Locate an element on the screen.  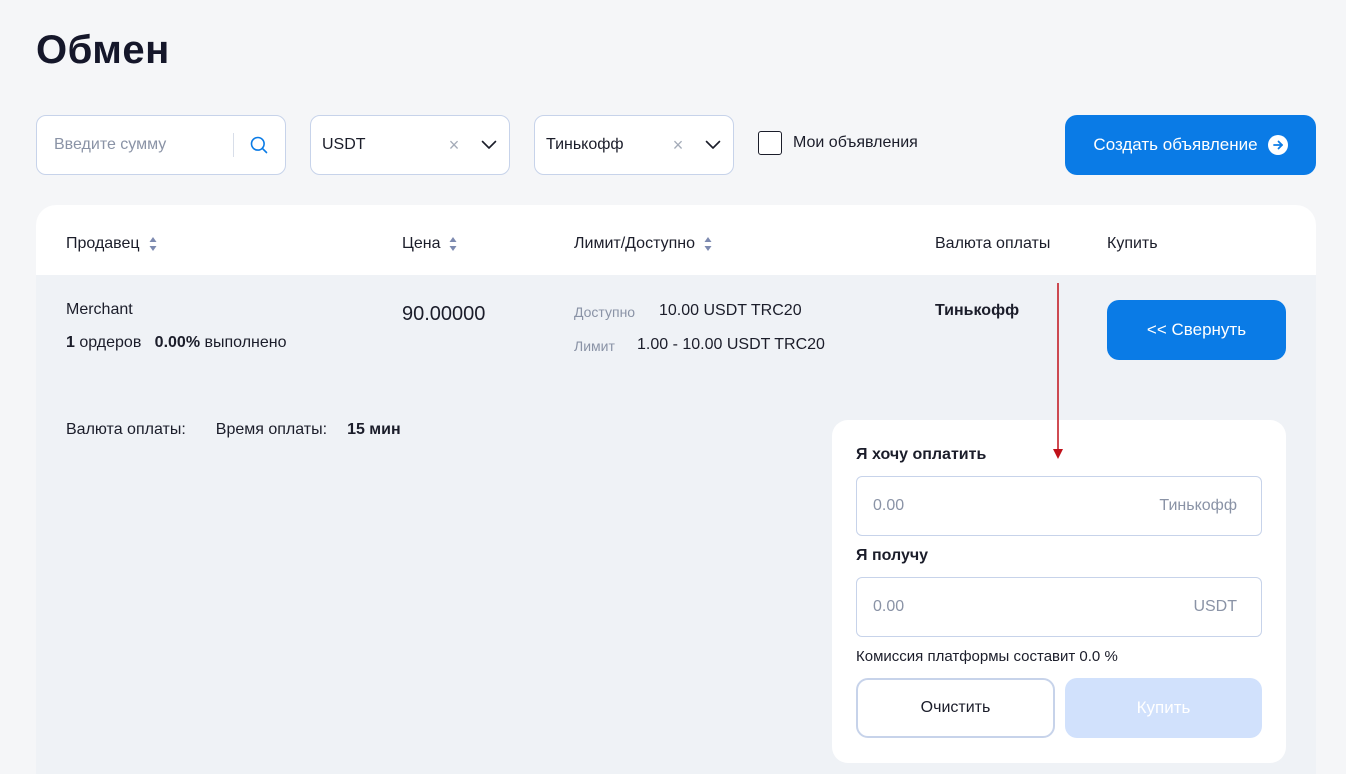
amount-search-input is located at coordinates (135, 145).